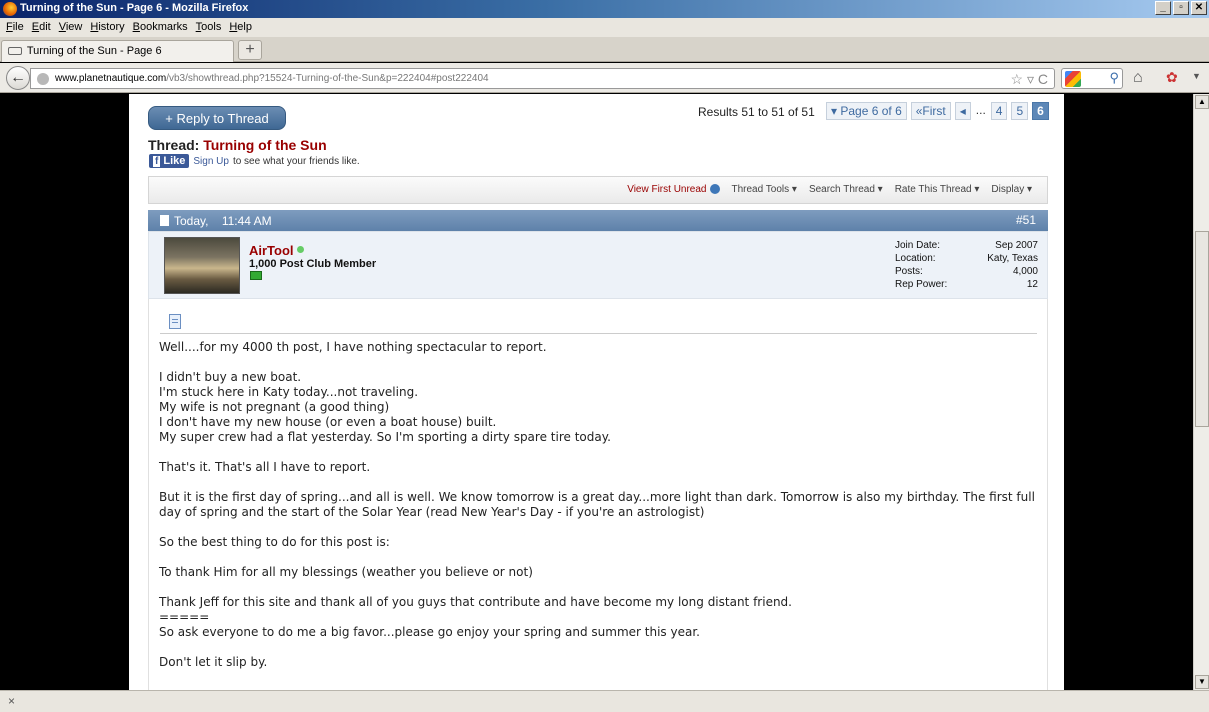  I want to click on new-tab-button: +, so click(250, 50).